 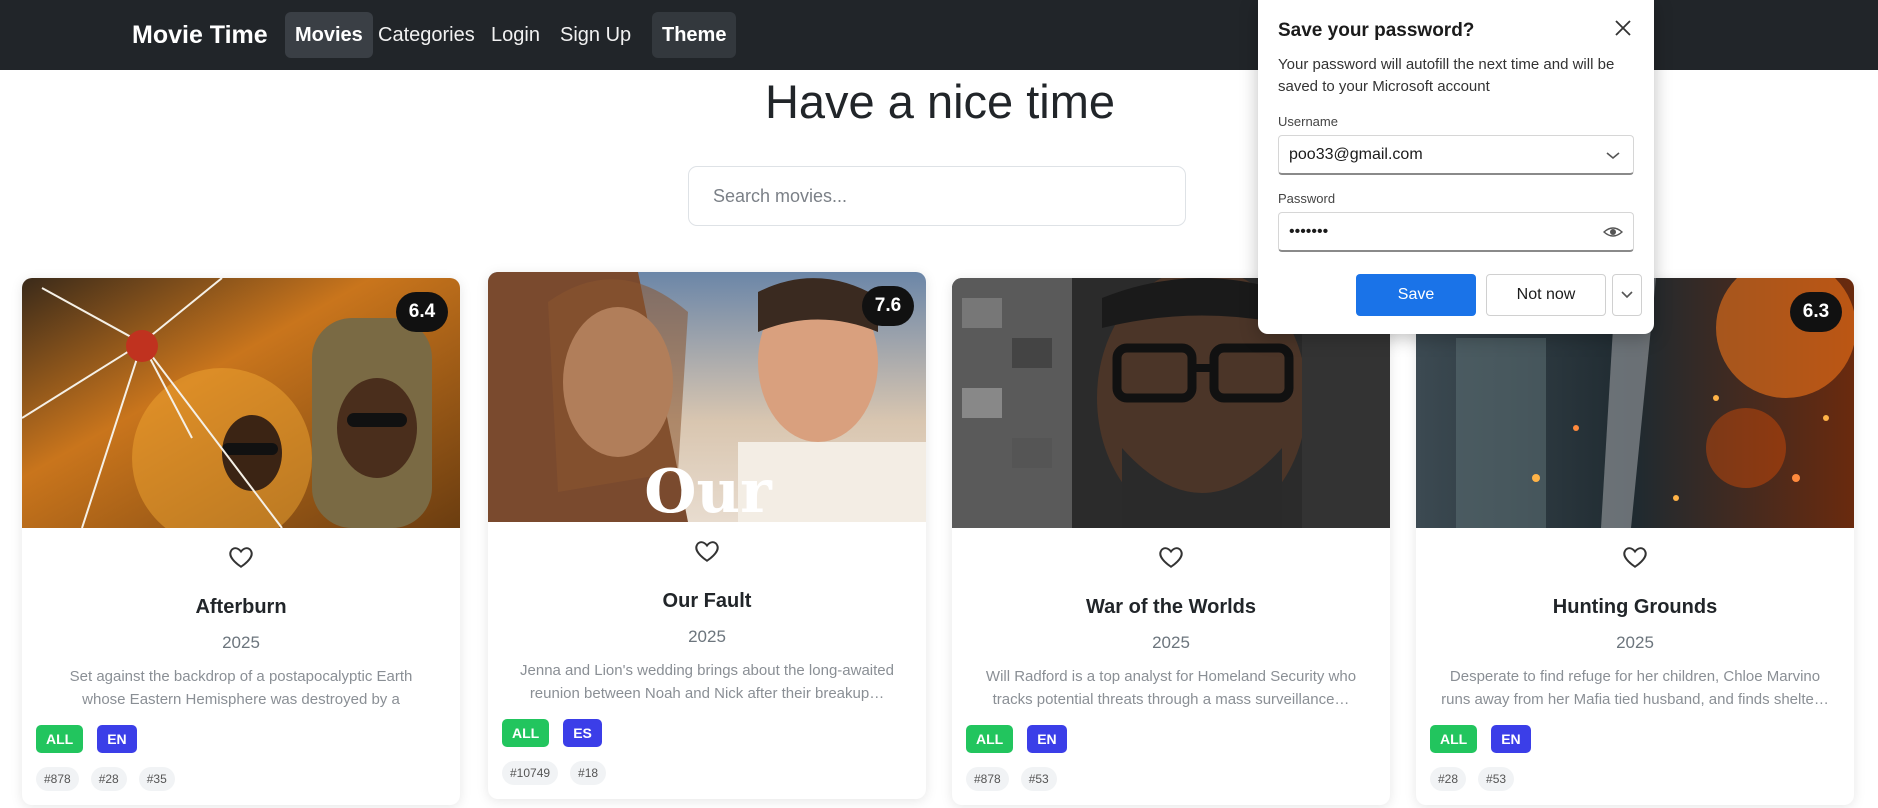 I want to click on more-options-button, so click(x=1627, y=295).